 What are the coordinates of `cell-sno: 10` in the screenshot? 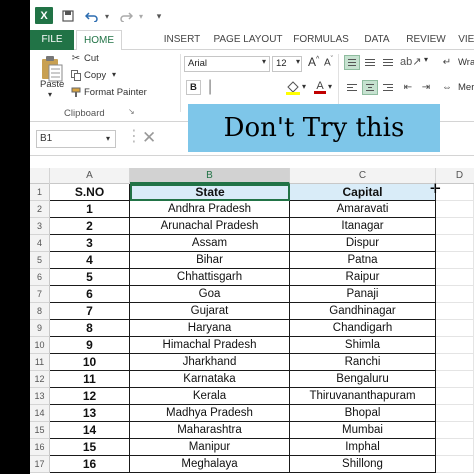 It's located at (90, 362).